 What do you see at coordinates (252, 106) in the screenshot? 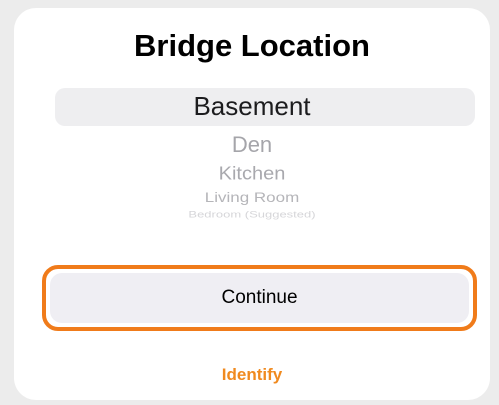
I see `picker-item-selected: Basement` at bounding box center [252, 106].